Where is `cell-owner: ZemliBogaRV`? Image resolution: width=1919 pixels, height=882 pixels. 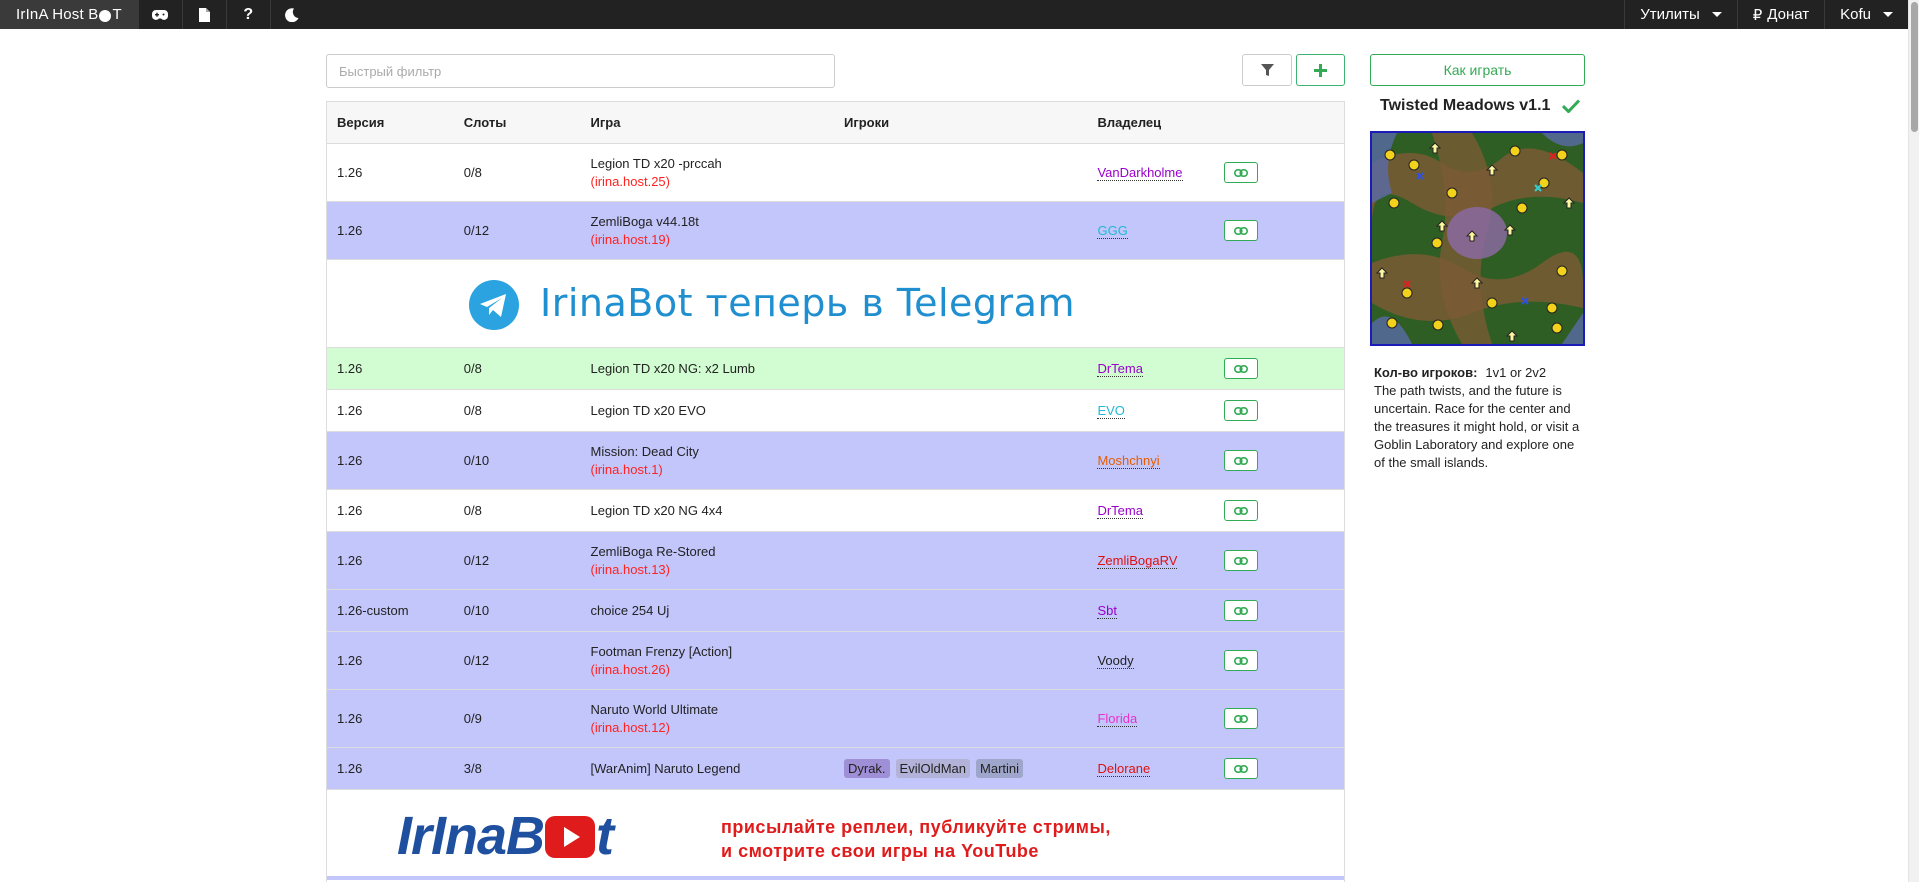 cell-owner: ZemliBogaRV is located at coordinates (1150, 561).